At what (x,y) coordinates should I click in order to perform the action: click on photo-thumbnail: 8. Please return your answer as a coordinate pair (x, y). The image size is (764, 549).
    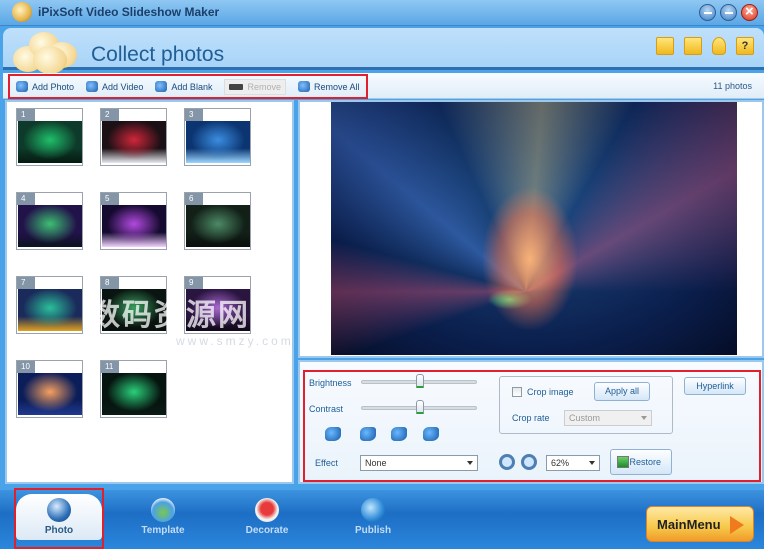
    Looking at the image, I should click on (133, 305).